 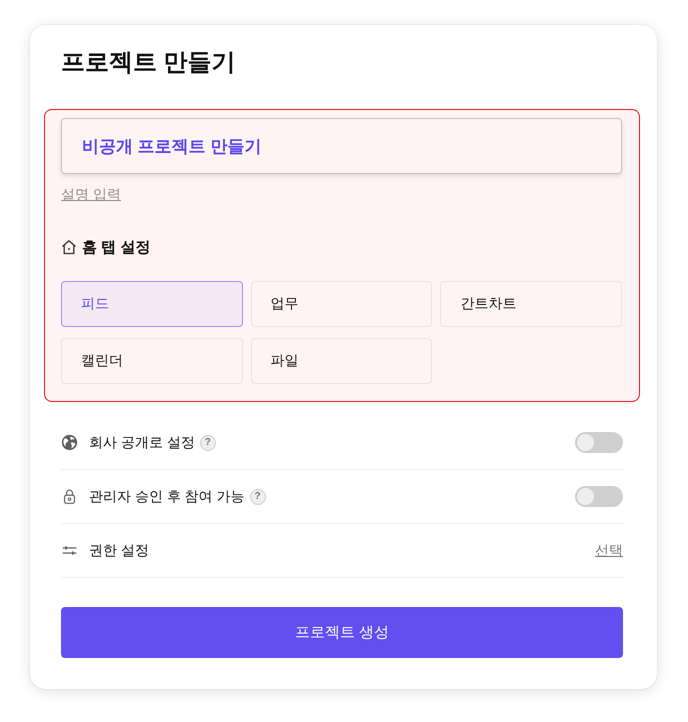 What do you see at coordinates (119, 551) in the screenshot?
I see `setting-label: 권한 설정` at bounding box center [119, 551].